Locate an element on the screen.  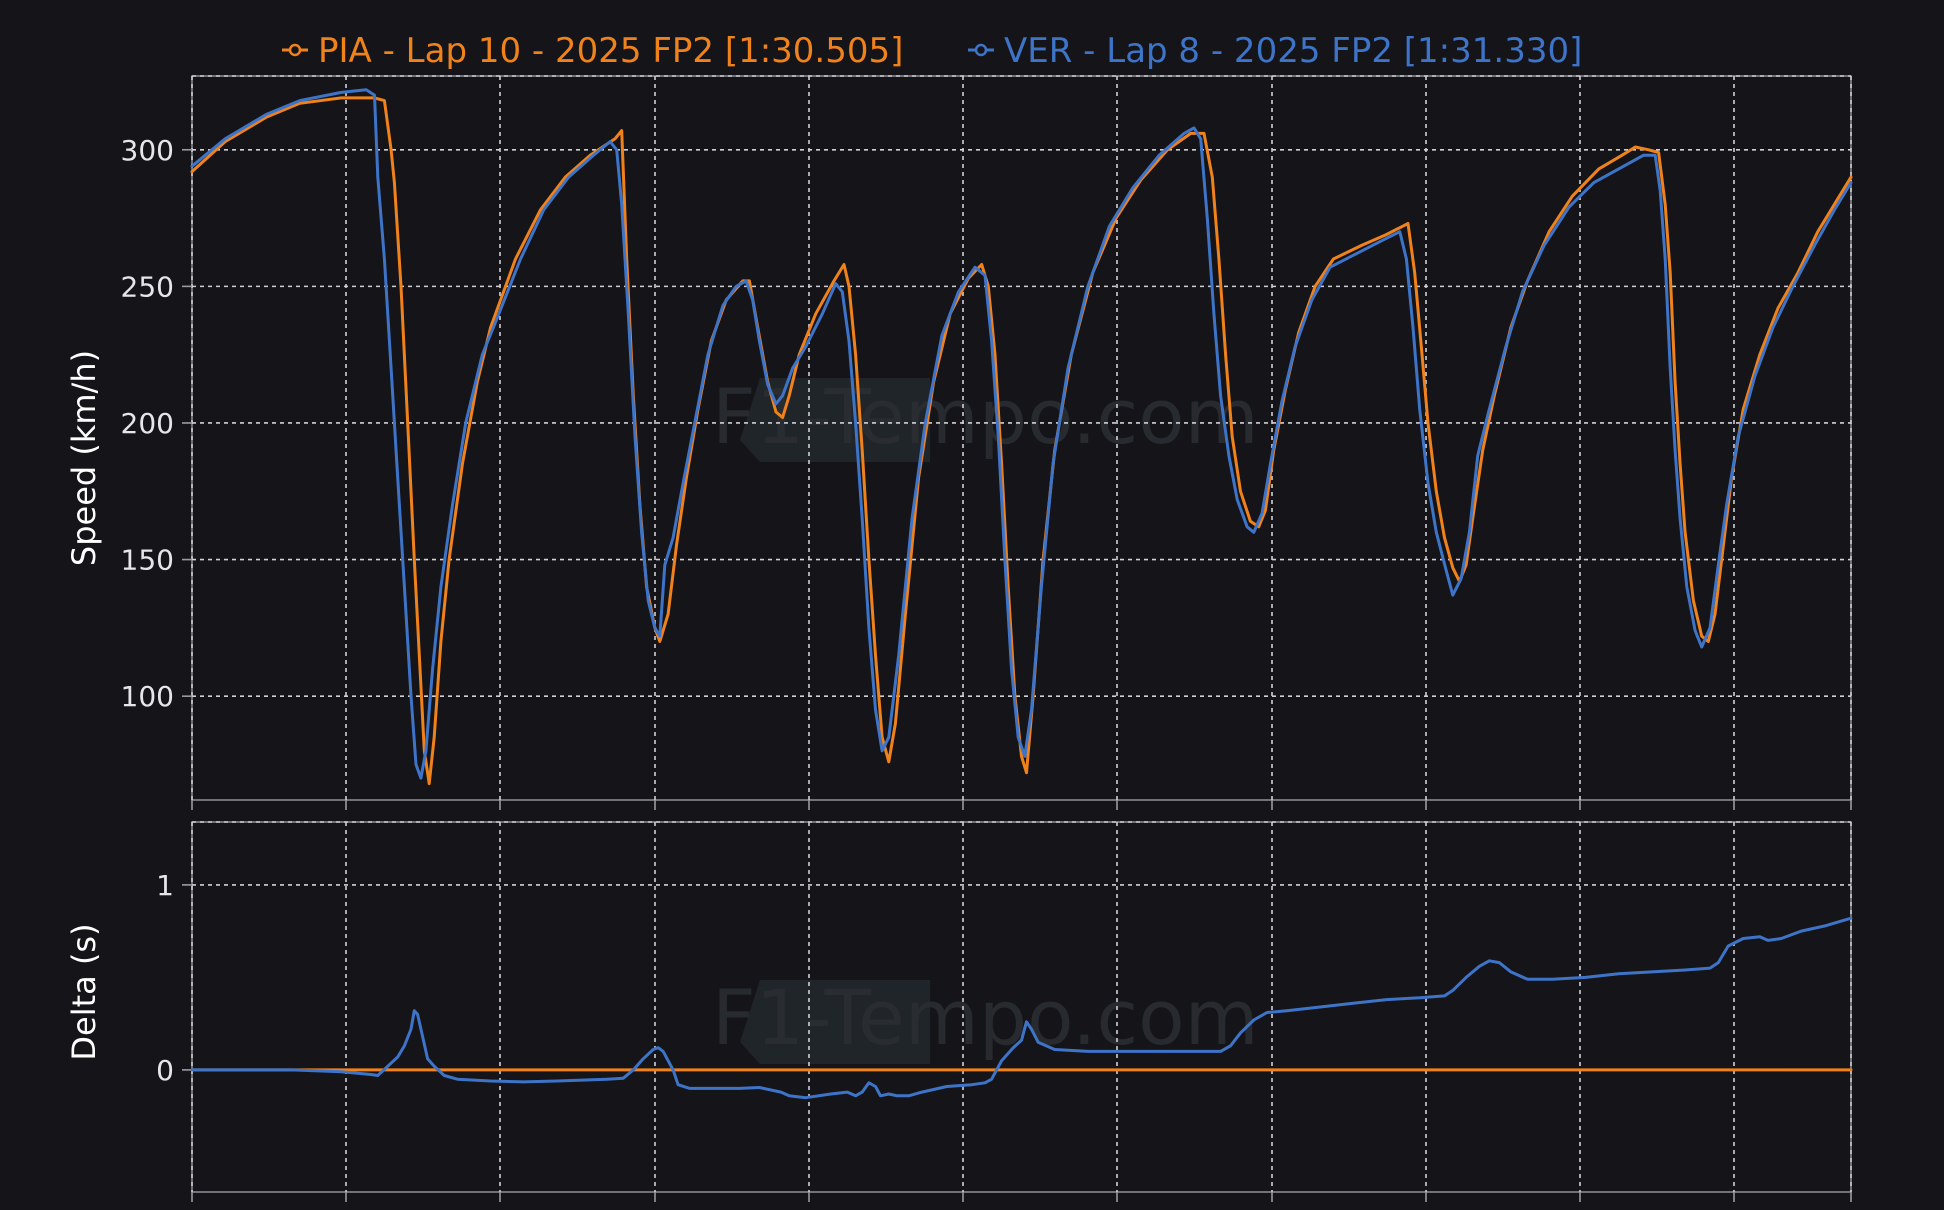
legend-item-ver: VER - Lap 8 - 2025 FP2 [1:31.330] is located at coordinates (1275, 51).